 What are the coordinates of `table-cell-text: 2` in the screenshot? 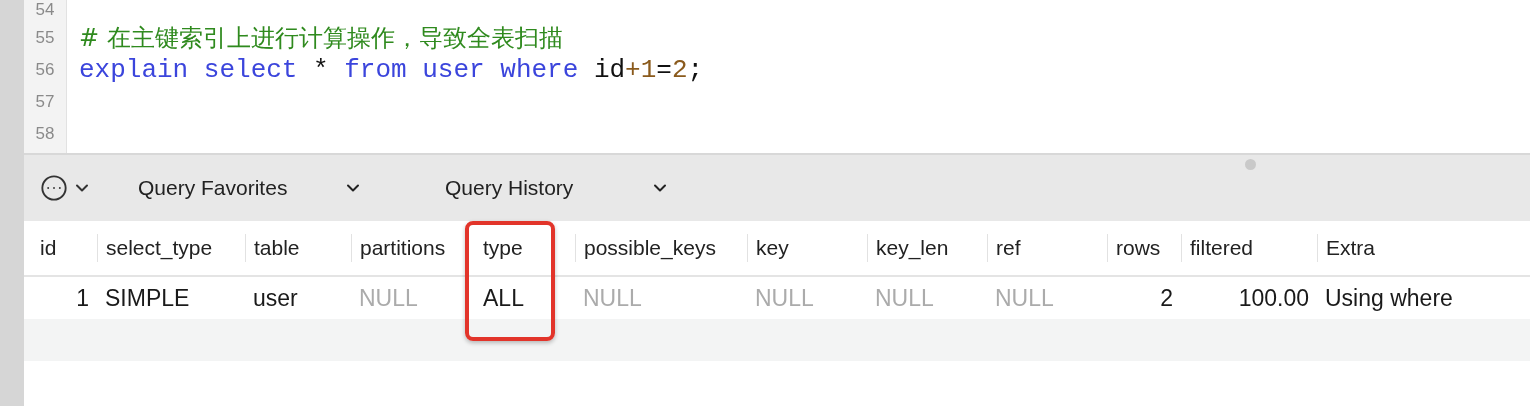 It's located at (1166, 298).